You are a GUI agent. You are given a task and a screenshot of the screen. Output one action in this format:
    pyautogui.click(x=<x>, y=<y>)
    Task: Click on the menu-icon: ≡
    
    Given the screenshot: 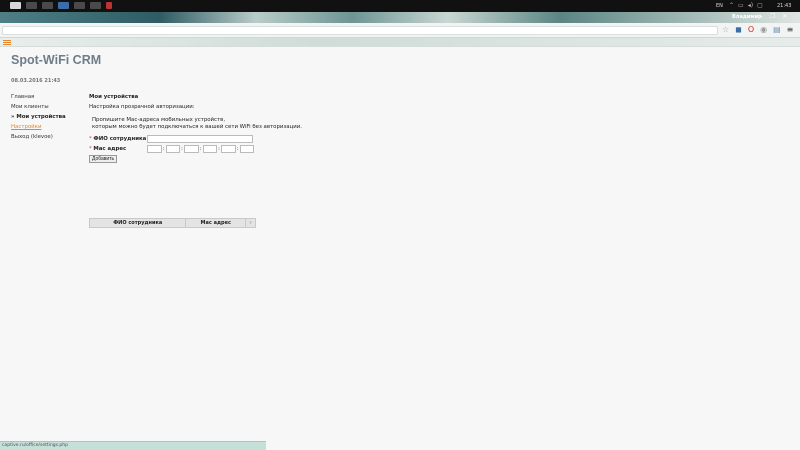 What is the action you would take?
    pyautogui.click(x=790, y=29)
    